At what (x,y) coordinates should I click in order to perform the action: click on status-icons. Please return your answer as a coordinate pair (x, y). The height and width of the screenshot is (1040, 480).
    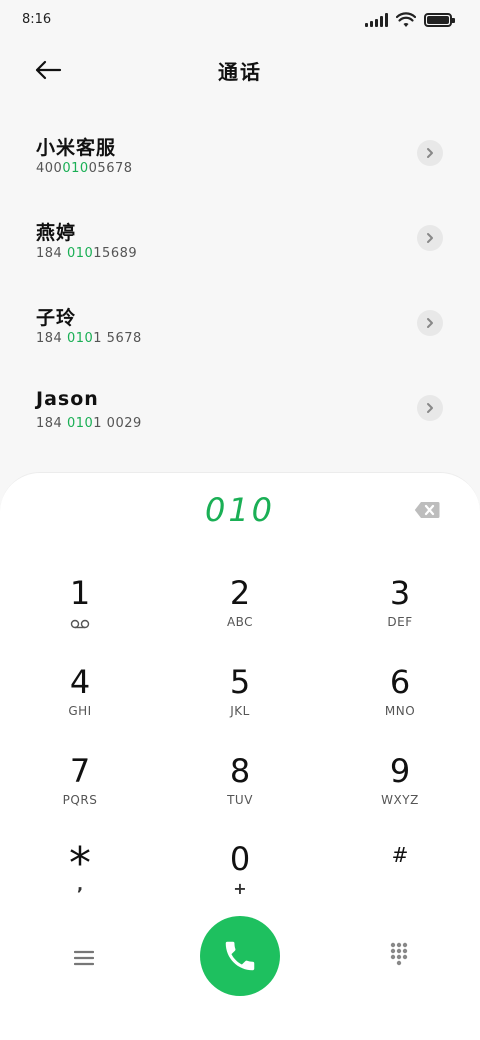
    Looking at the image, I should click on (410, 20).